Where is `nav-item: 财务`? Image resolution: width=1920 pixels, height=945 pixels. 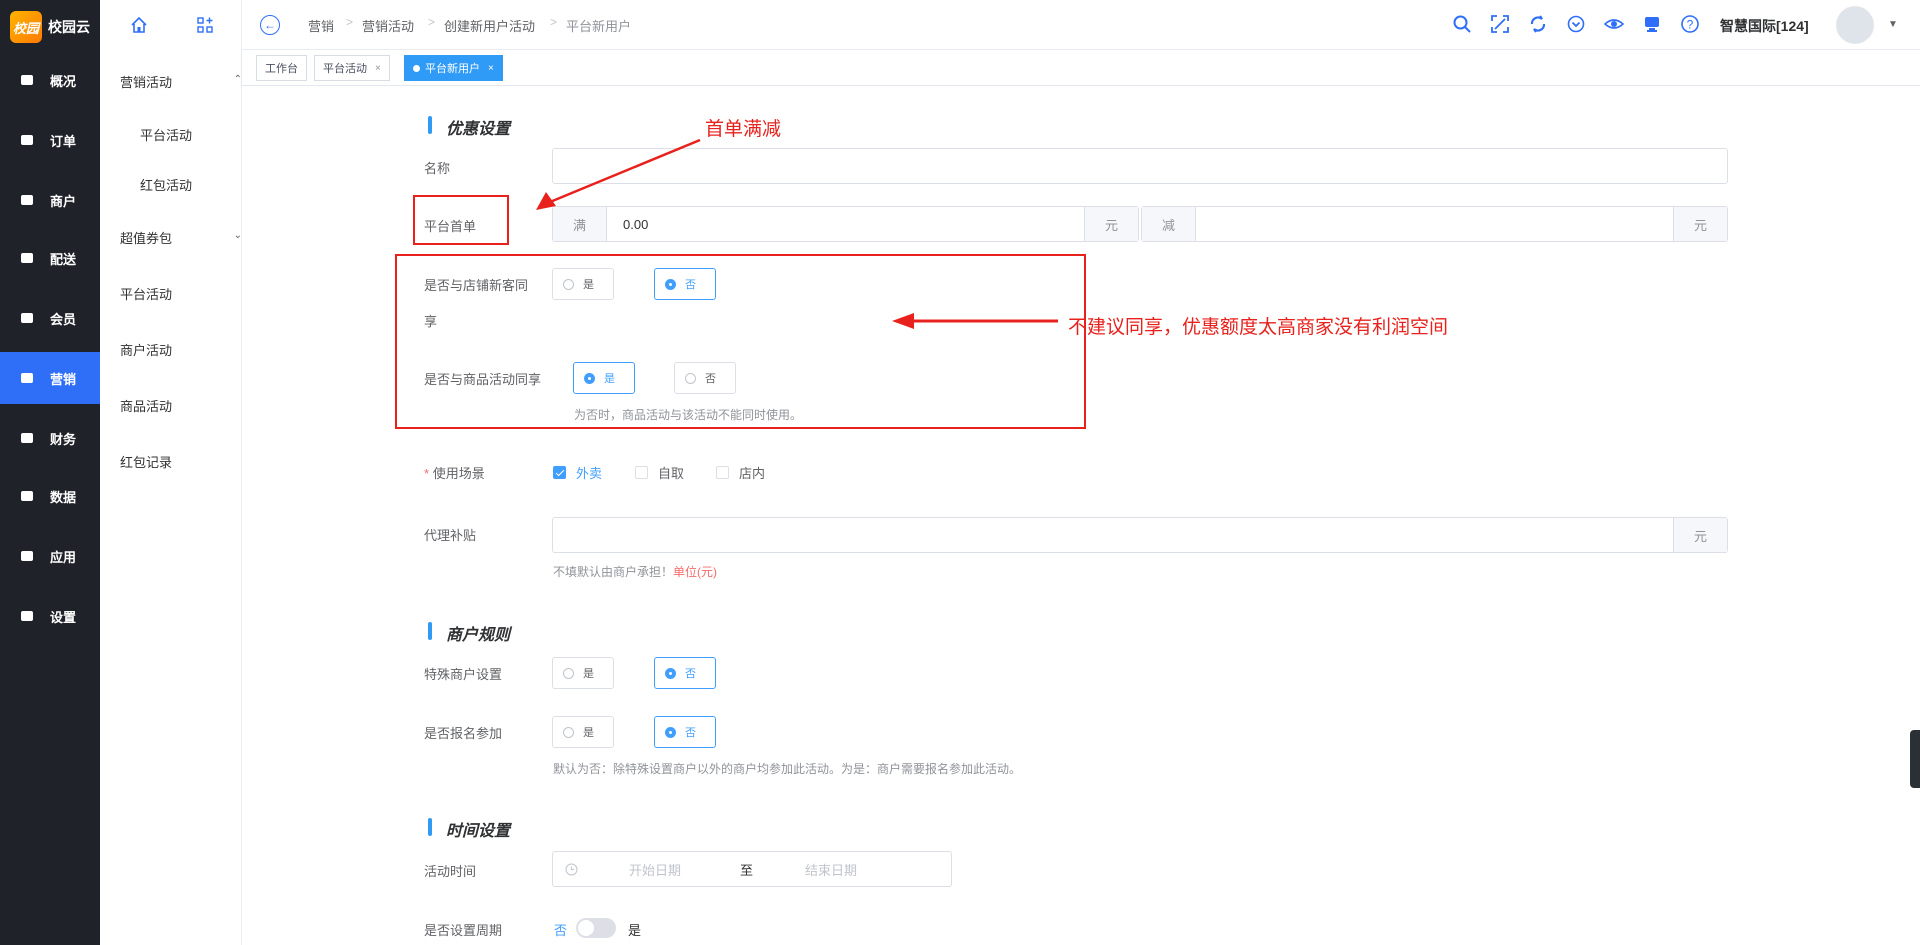
nav-item: 财务 is located at coordinates (50, 438).